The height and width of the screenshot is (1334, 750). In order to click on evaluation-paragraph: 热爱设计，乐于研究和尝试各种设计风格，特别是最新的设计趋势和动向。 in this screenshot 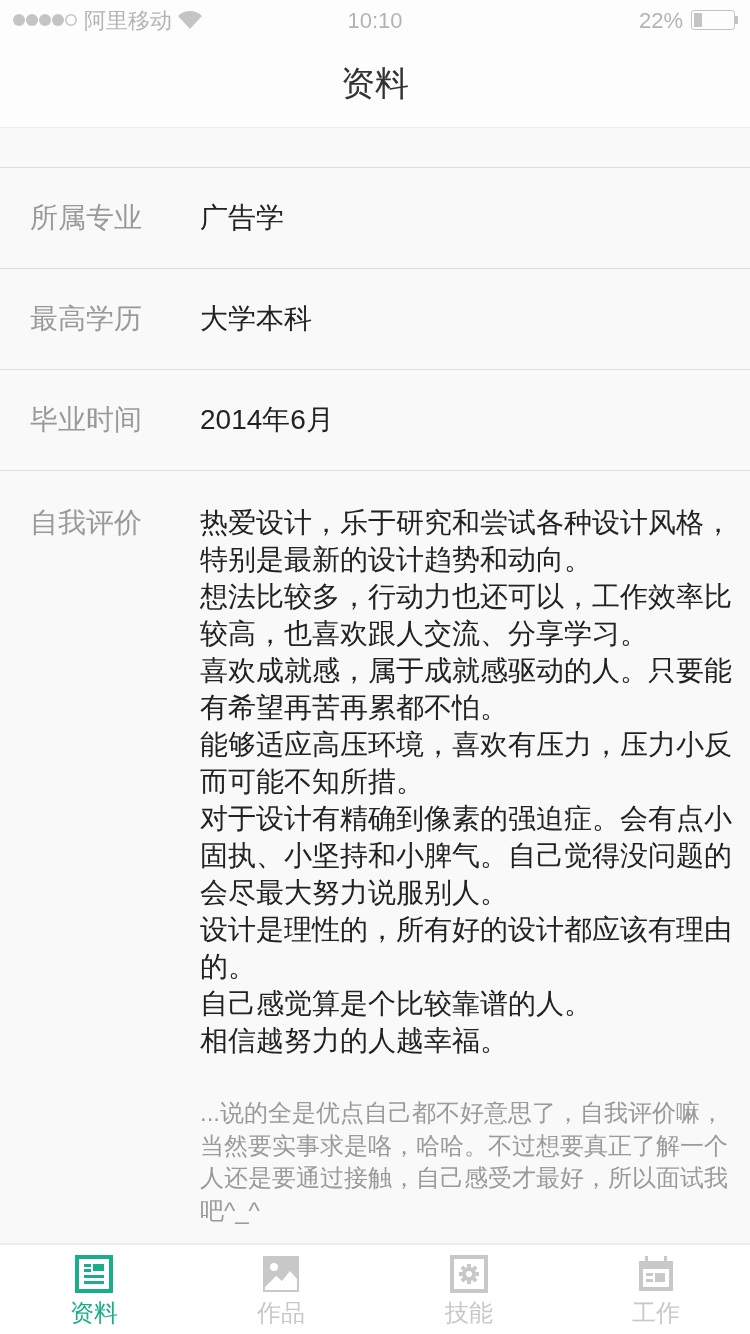, I will do `click(466, 541)`.